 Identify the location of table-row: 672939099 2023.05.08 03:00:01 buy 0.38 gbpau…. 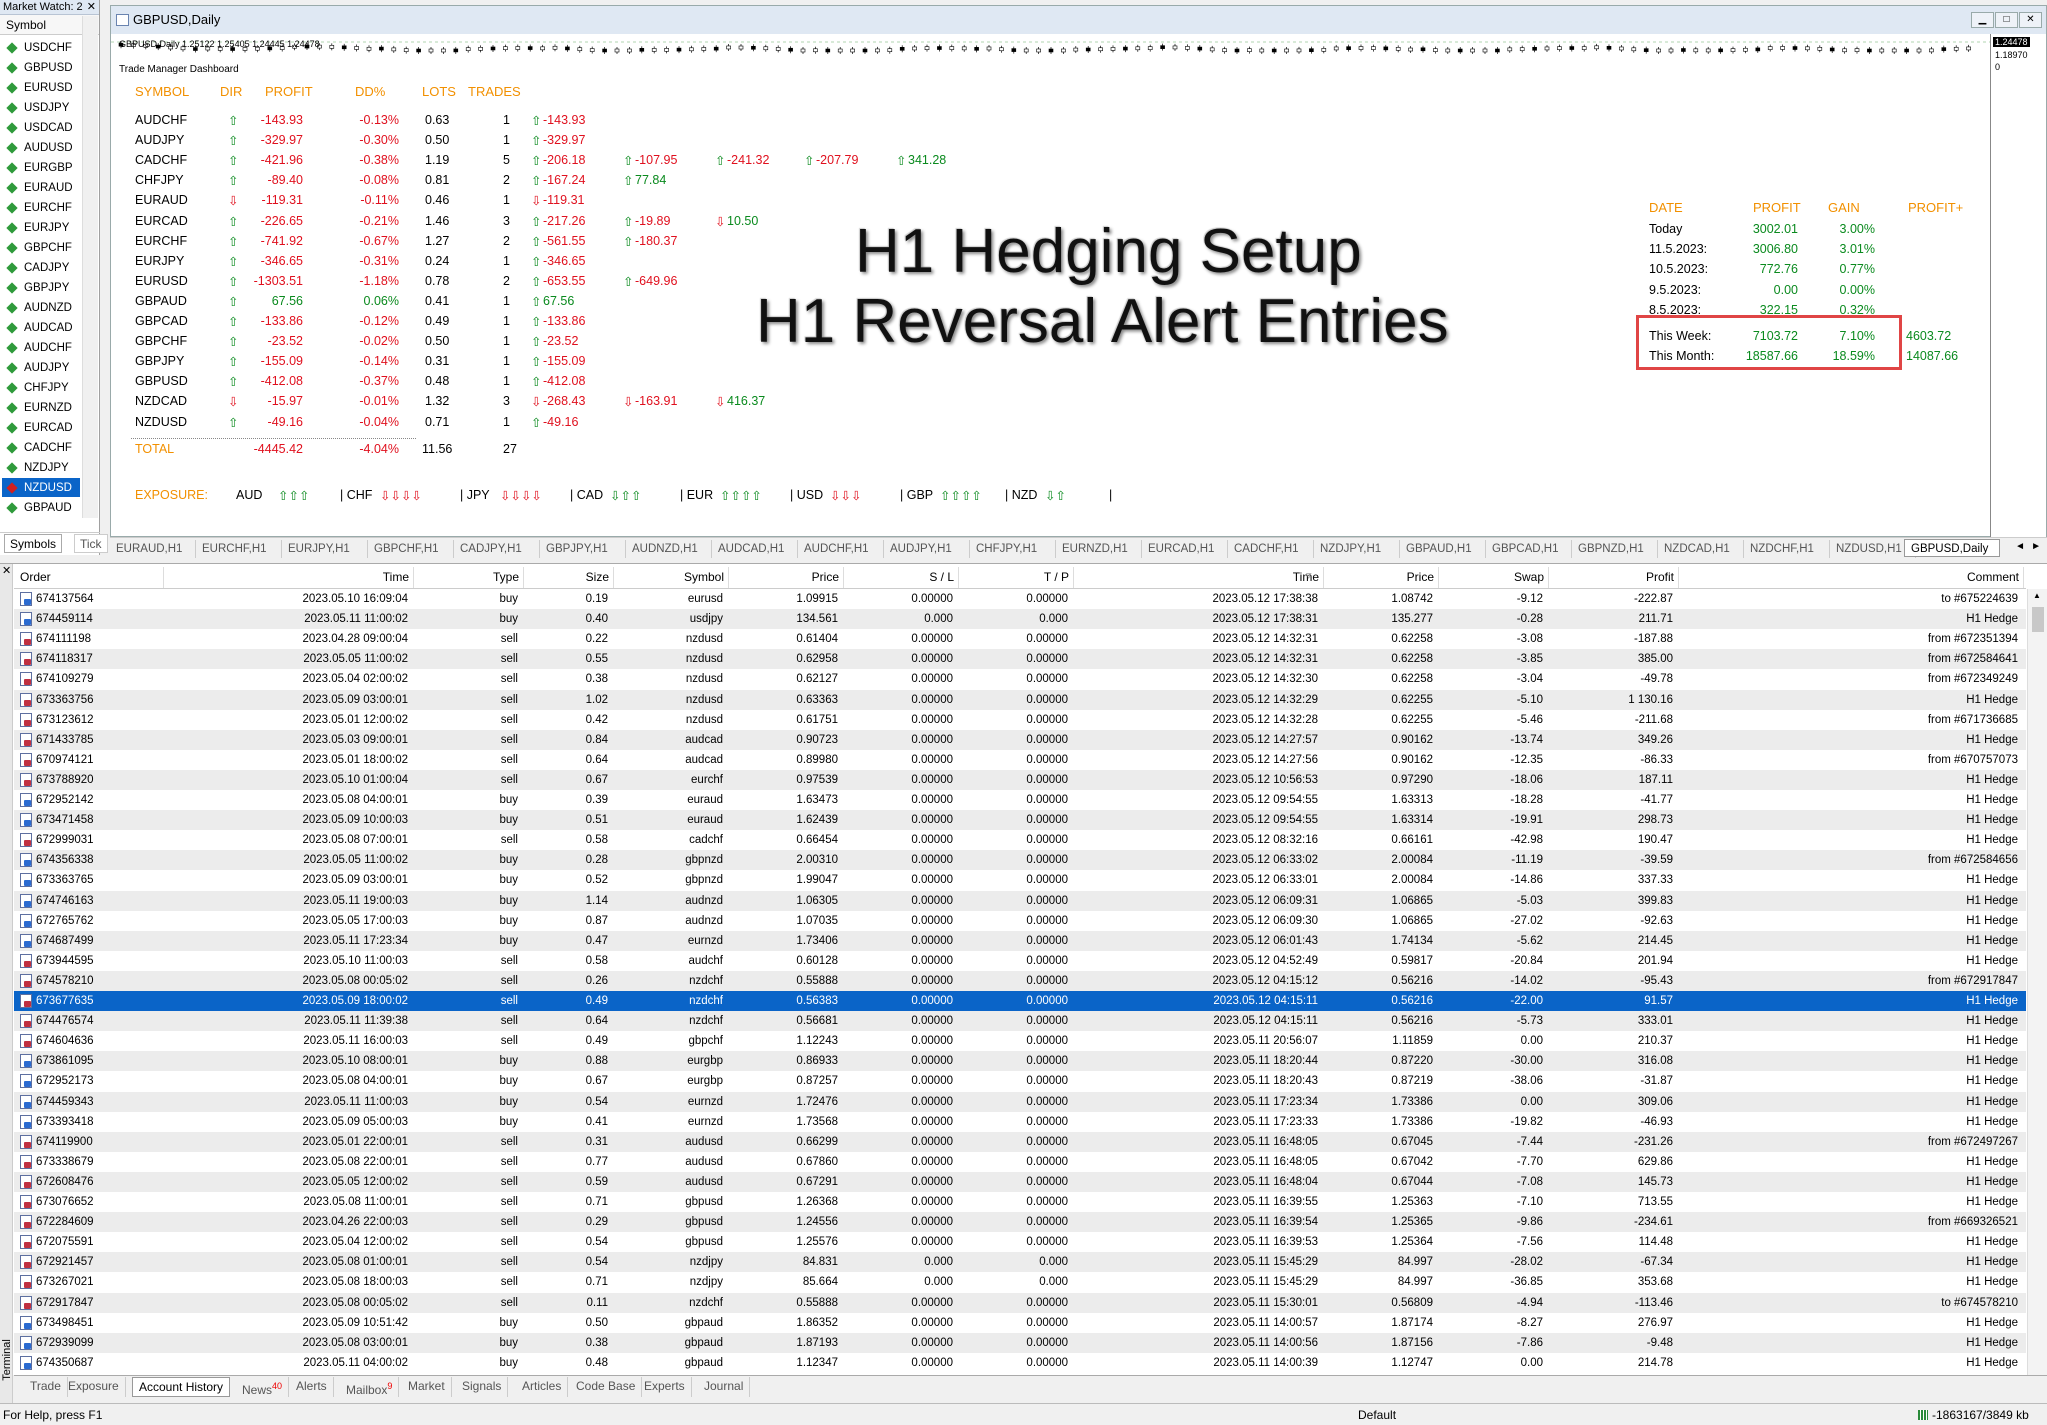
(1020, 1342).